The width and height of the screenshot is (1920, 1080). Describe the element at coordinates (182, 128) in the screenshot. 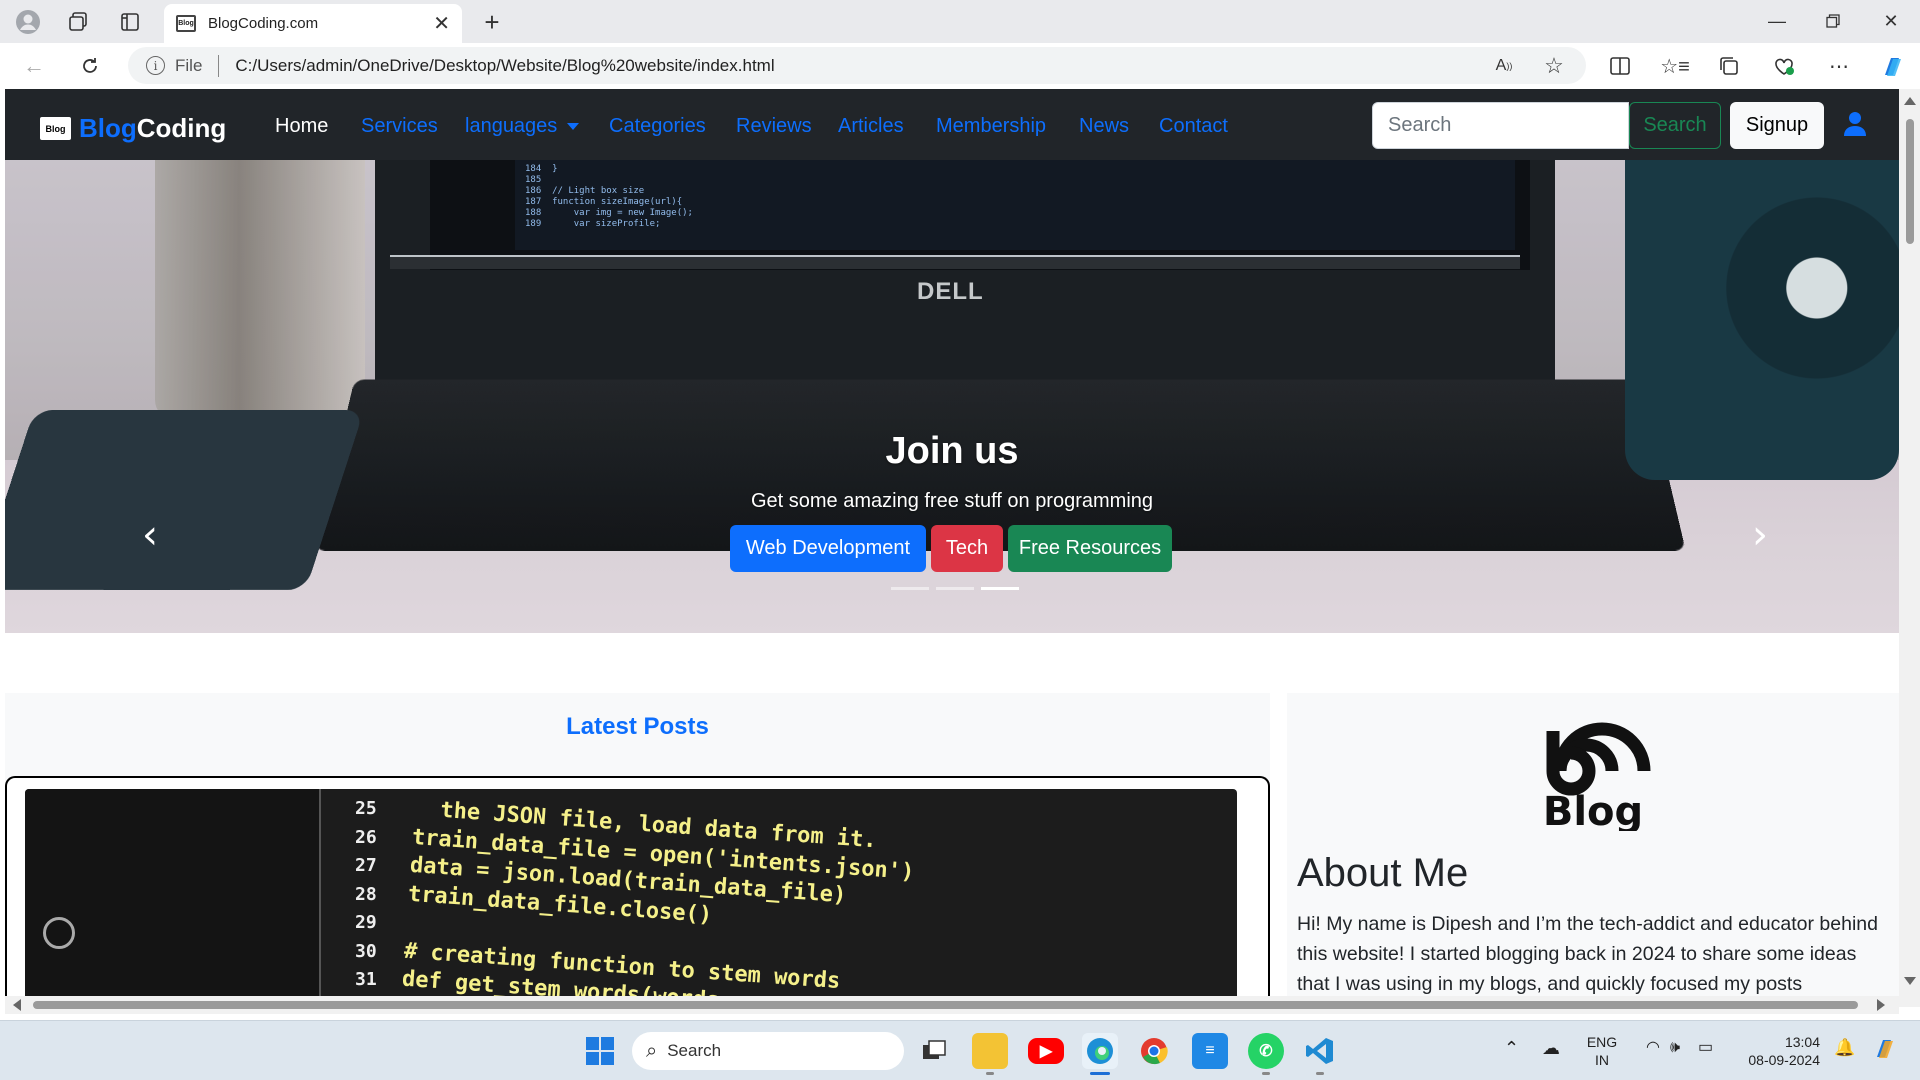

I see `brand-part2: Coding` at that location.